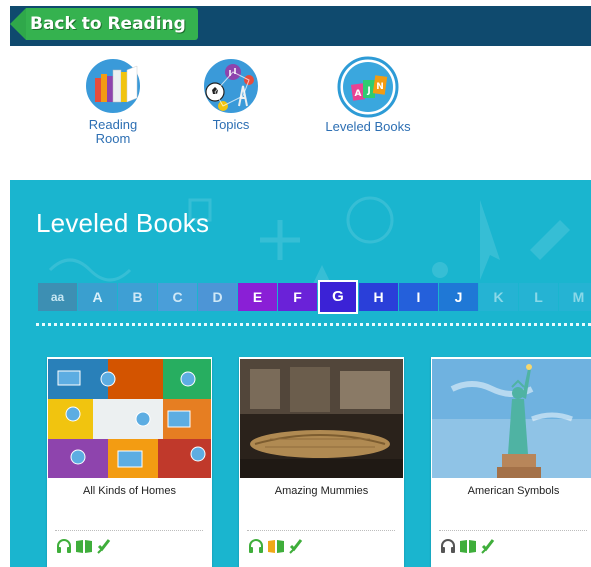 Image resolution: width=591 pixels, height=567 pixels. What do you see at coordinates (513, 491) in the screenshot?
I see `book-title: American Symbols` at bounding box center [513, 491].